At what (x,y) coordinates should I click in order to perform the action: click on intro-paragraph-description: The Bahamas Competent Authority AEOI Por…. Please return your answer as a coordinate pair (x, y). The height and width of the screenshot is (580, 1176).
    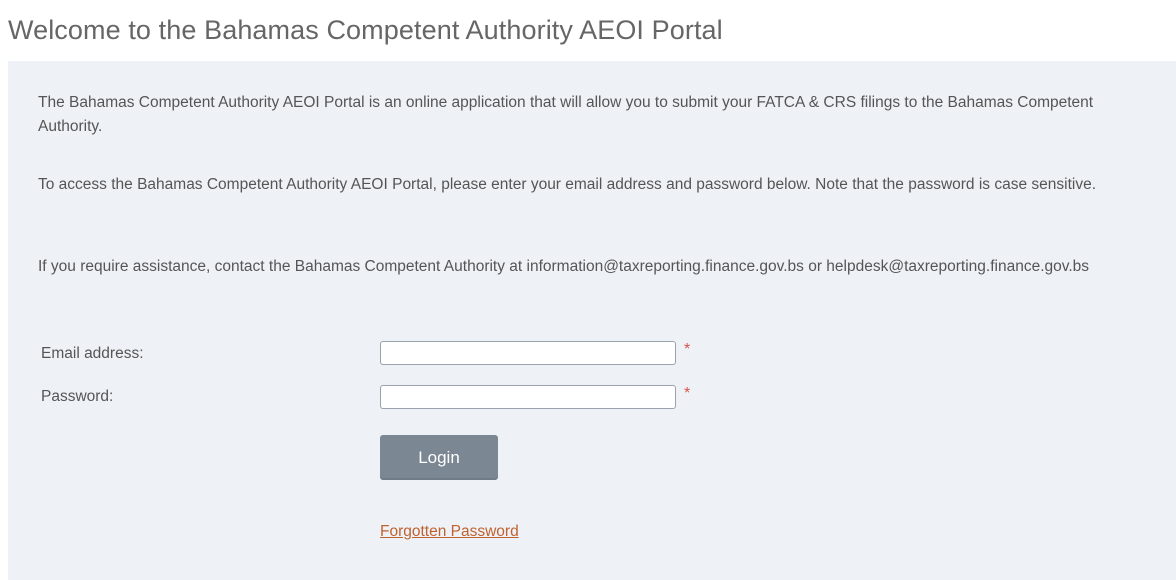
    Looking at the image, I should click on (566, 114).